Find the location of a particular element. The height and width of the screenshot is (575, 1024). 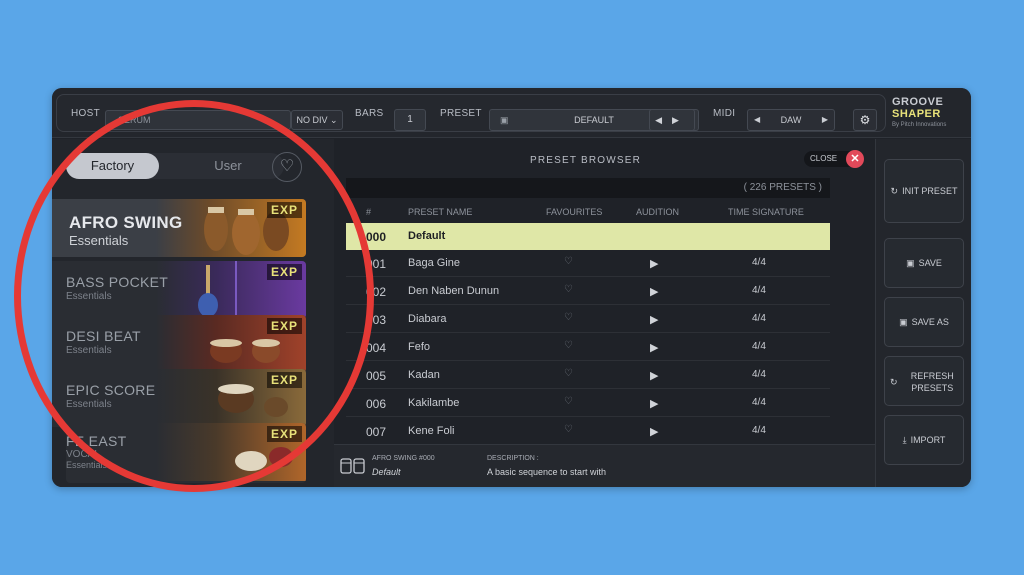

midi-label: MIDI is located at coordinates (724, 113).